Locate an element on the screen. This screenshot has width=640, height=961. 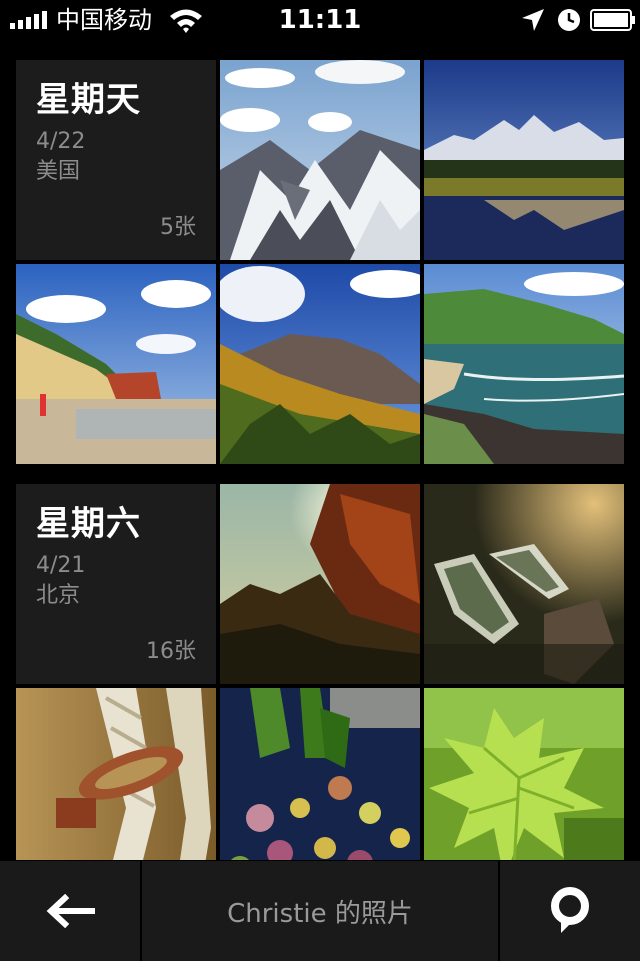
map-button is located at coordinates (570, 911).